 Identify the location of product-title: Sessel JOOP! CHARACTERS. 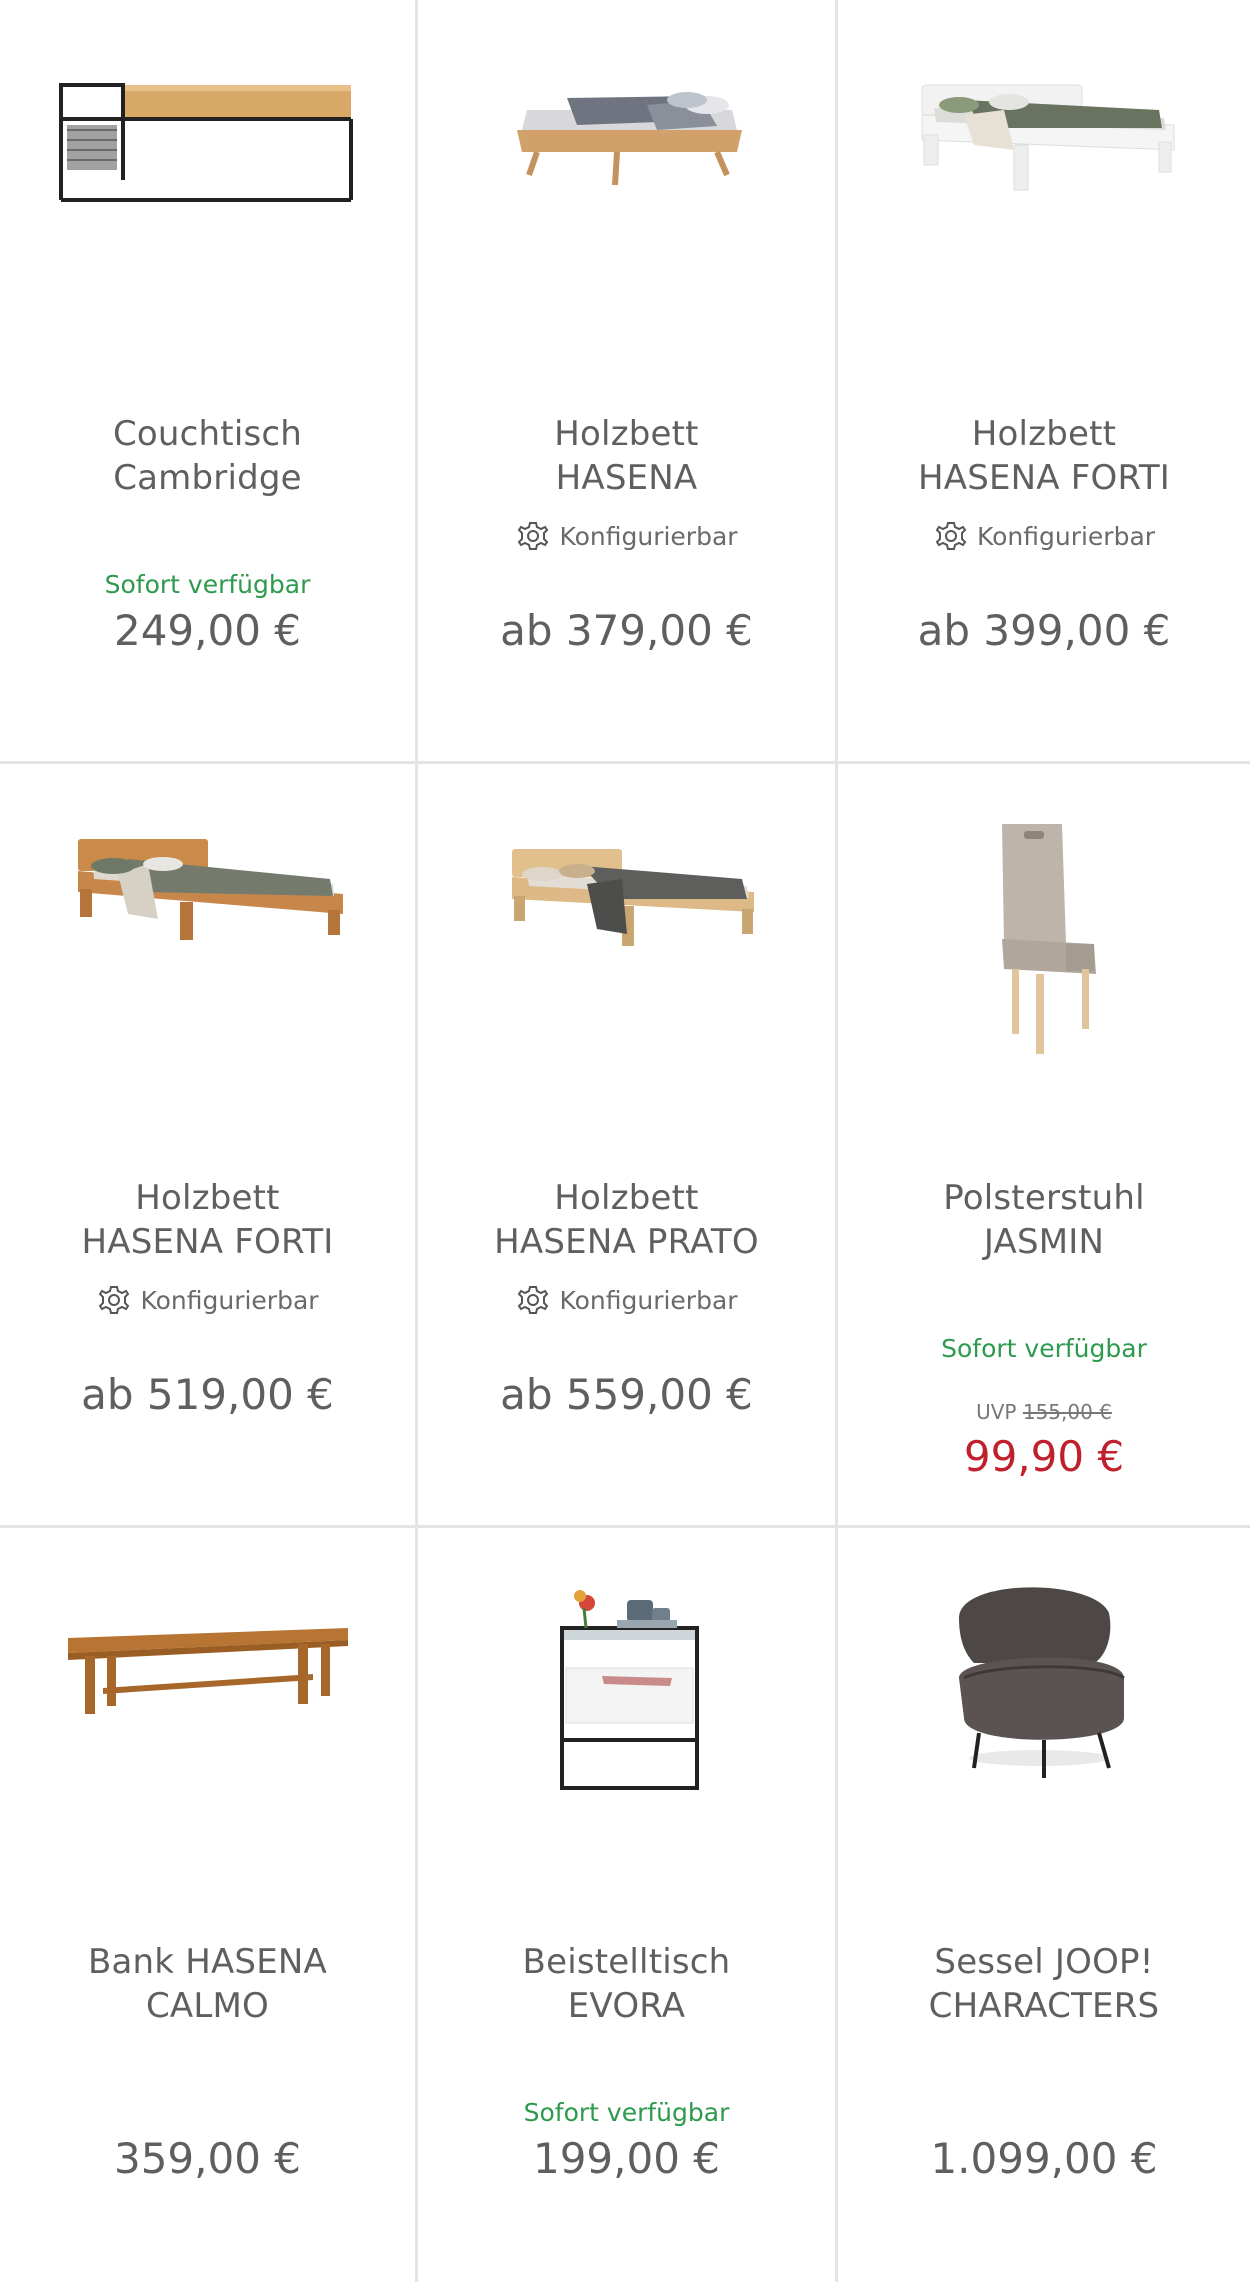
(1044, 1984).